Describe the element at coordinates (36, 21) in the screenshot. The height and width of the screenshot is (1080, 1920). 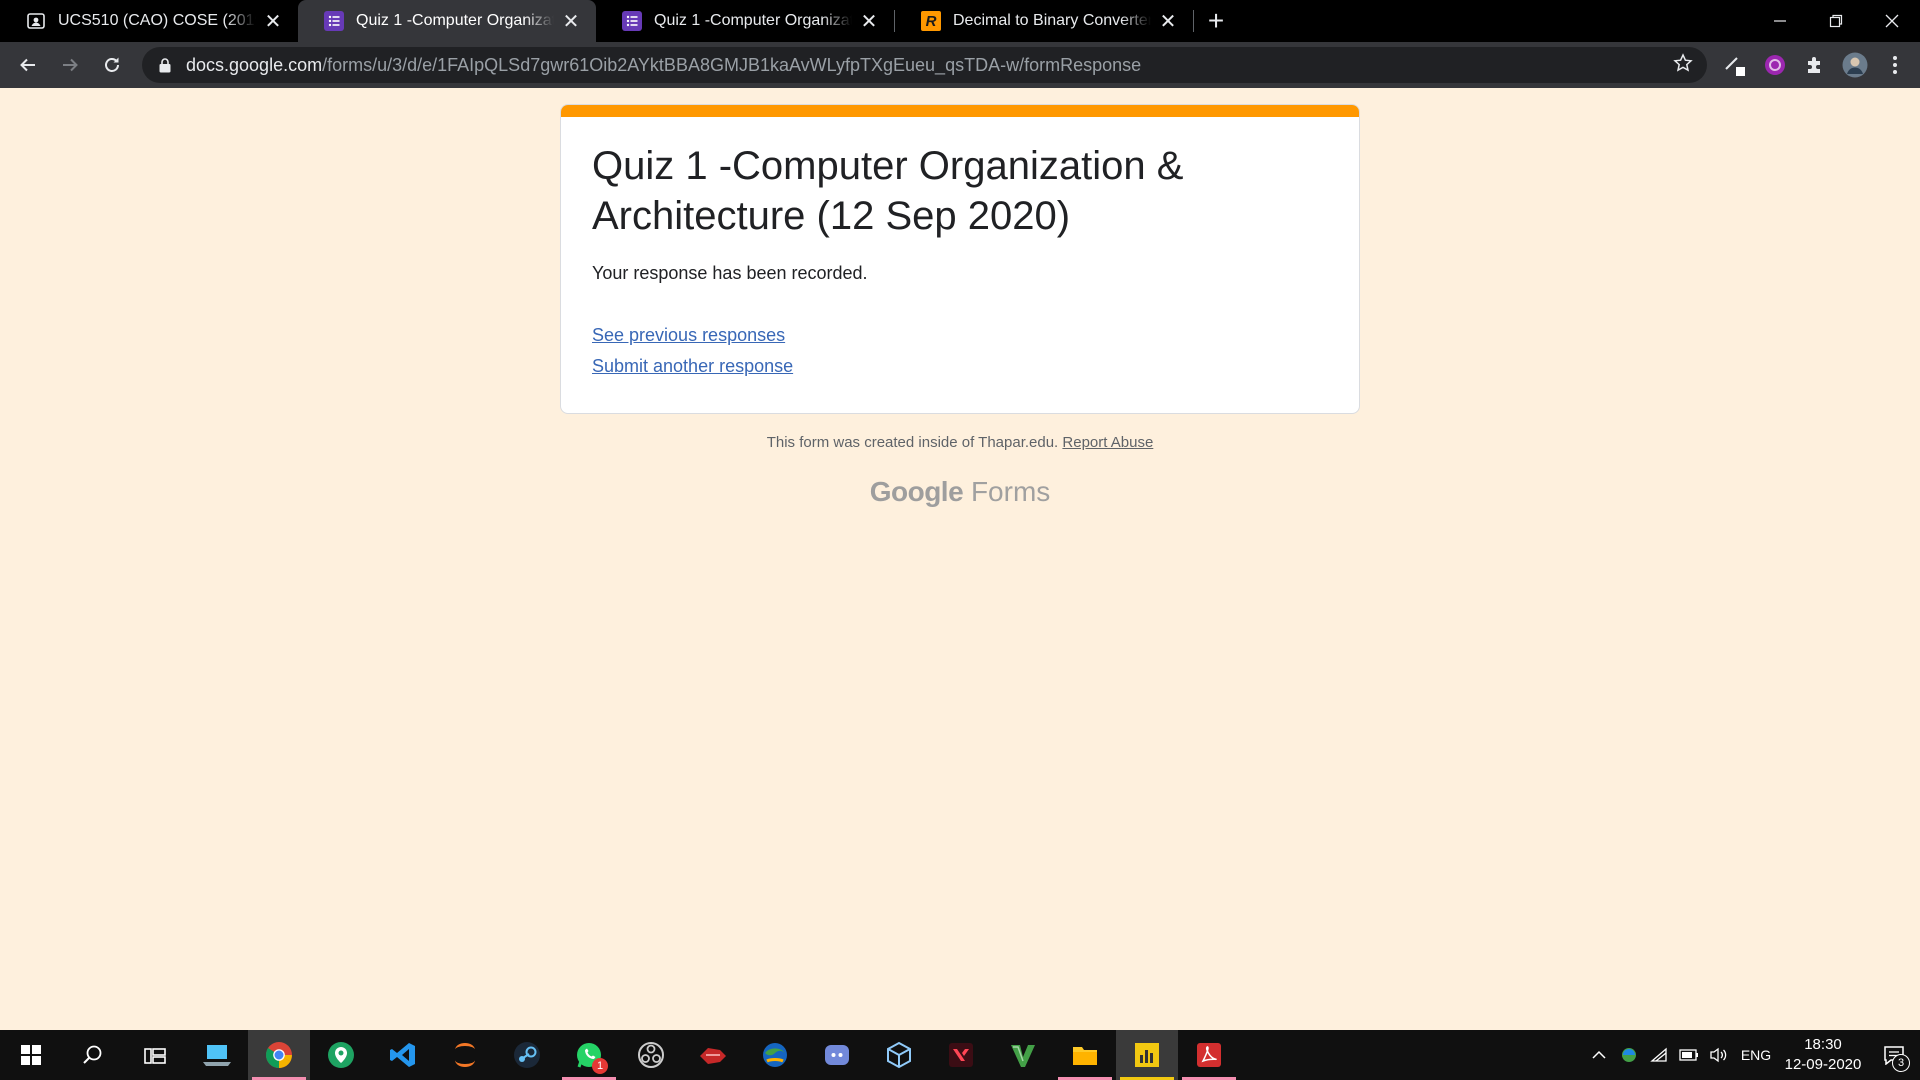
I see `classroom-icon` at that location.